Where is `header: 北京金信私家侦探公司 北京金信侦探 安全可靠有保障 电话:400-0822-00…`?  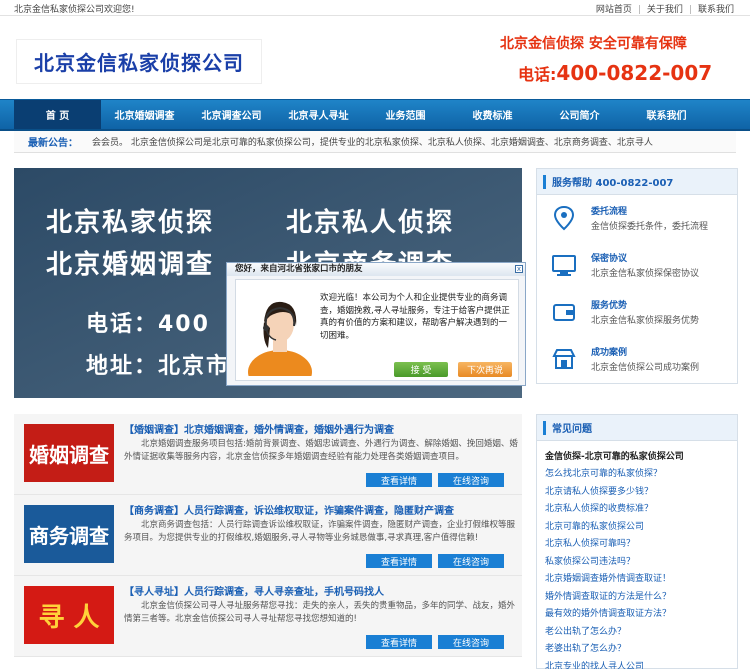
header: 北京金信私家侦探公司 北京金信侦探 安全可靠有保障 电话:400-0822-00… is located at coordinates (375, 58).